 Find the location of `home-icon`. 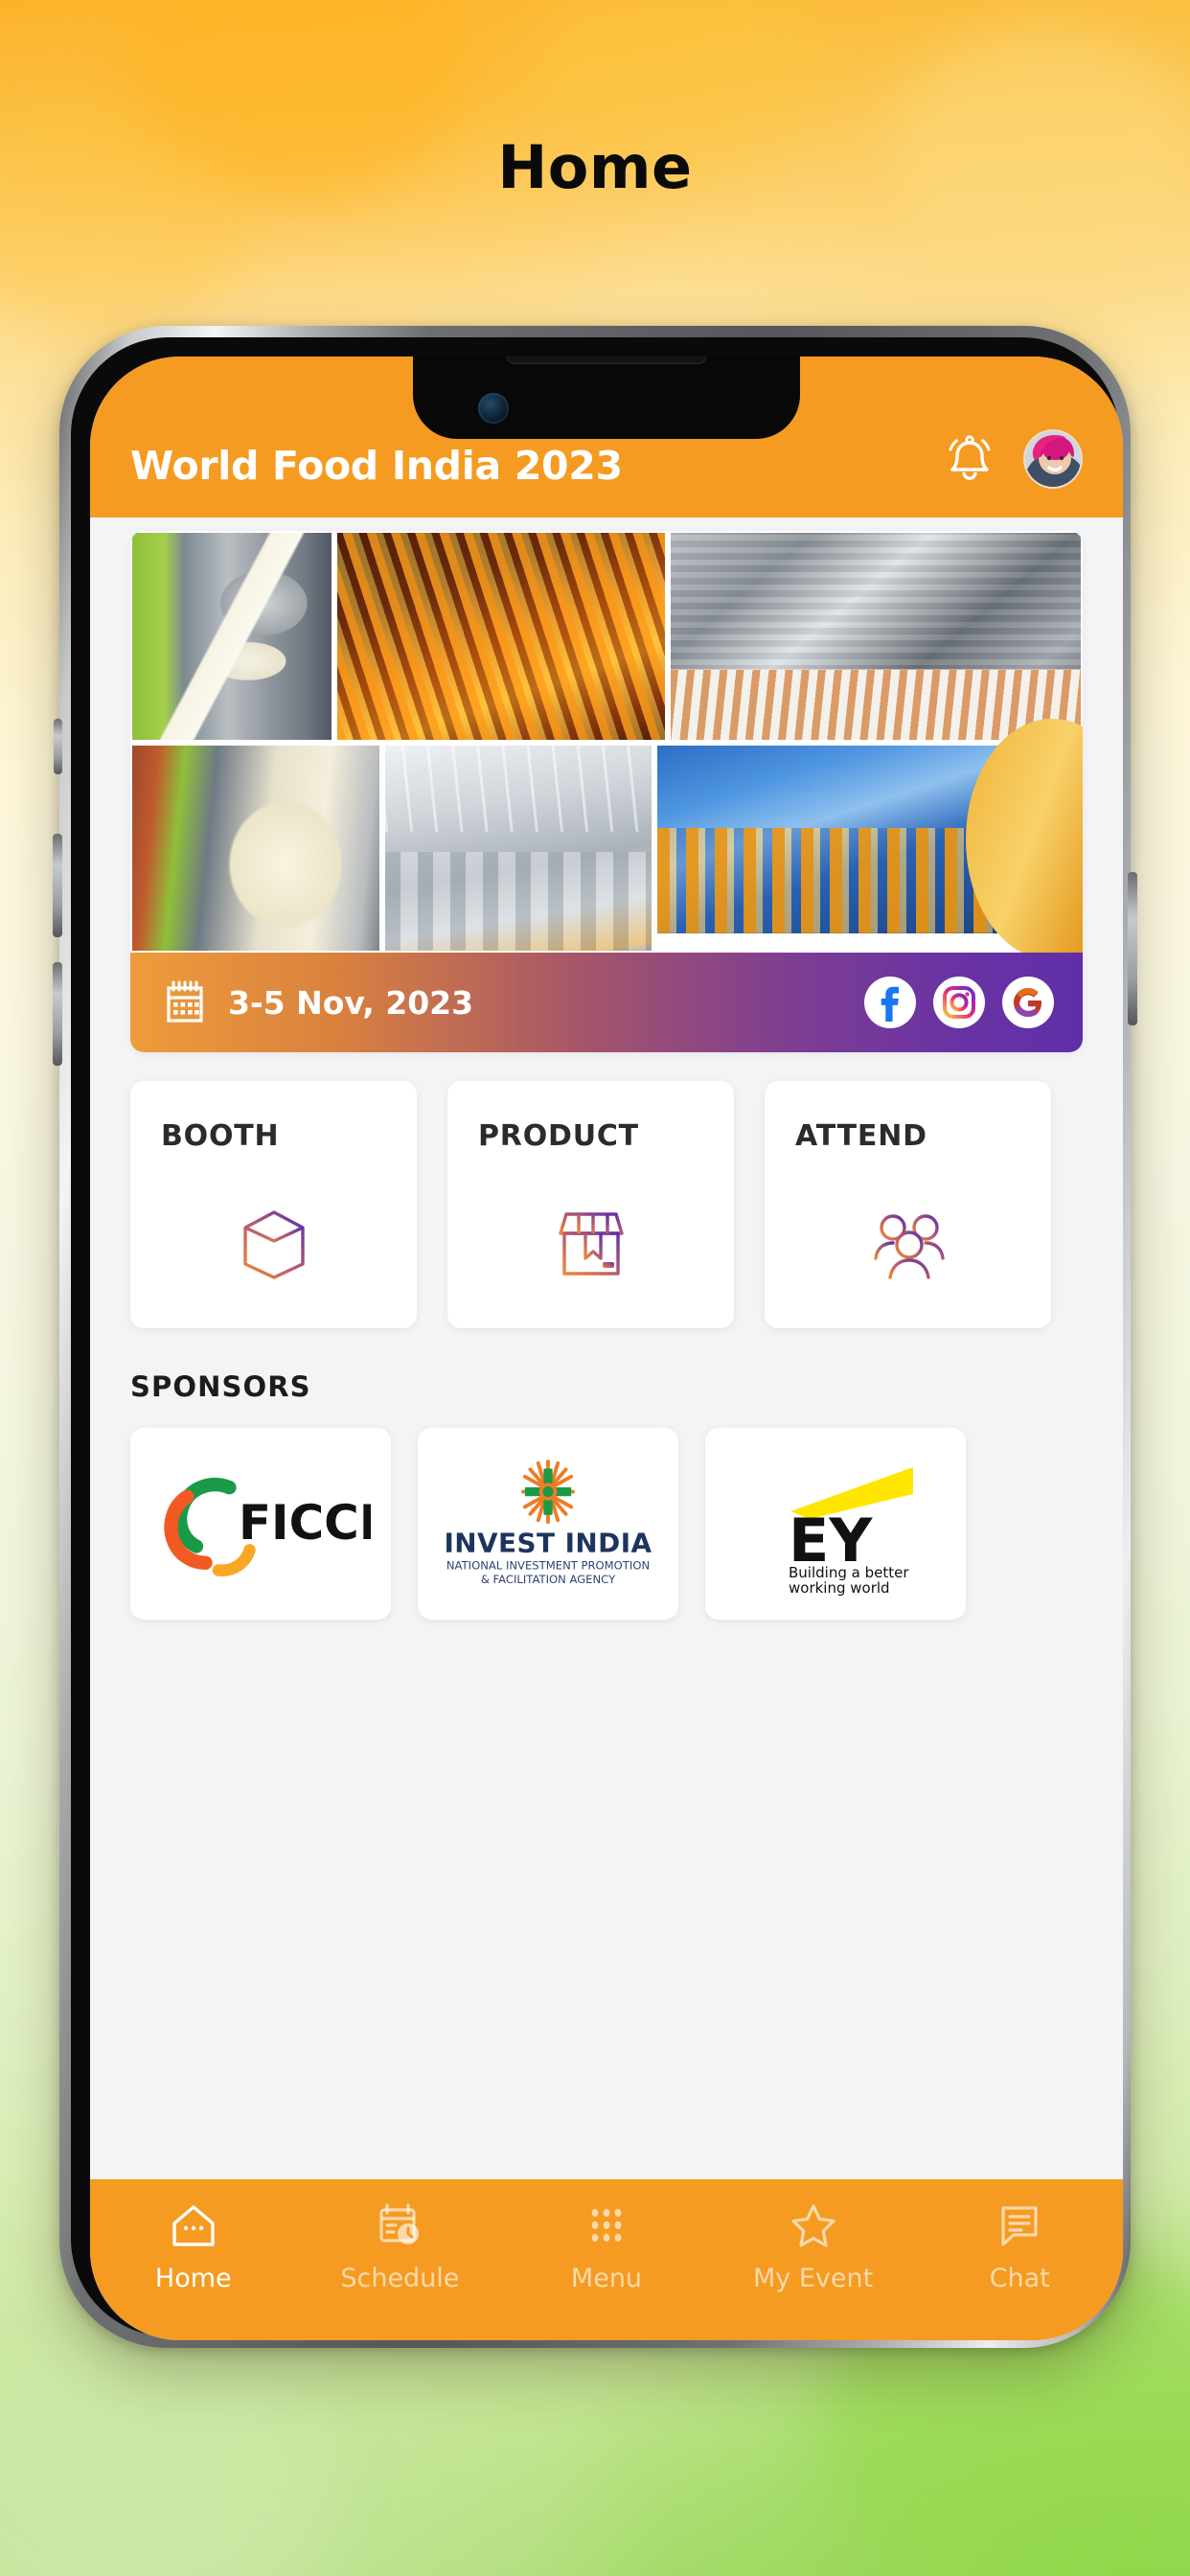

home-icon is located at coordinates (194, 2225).